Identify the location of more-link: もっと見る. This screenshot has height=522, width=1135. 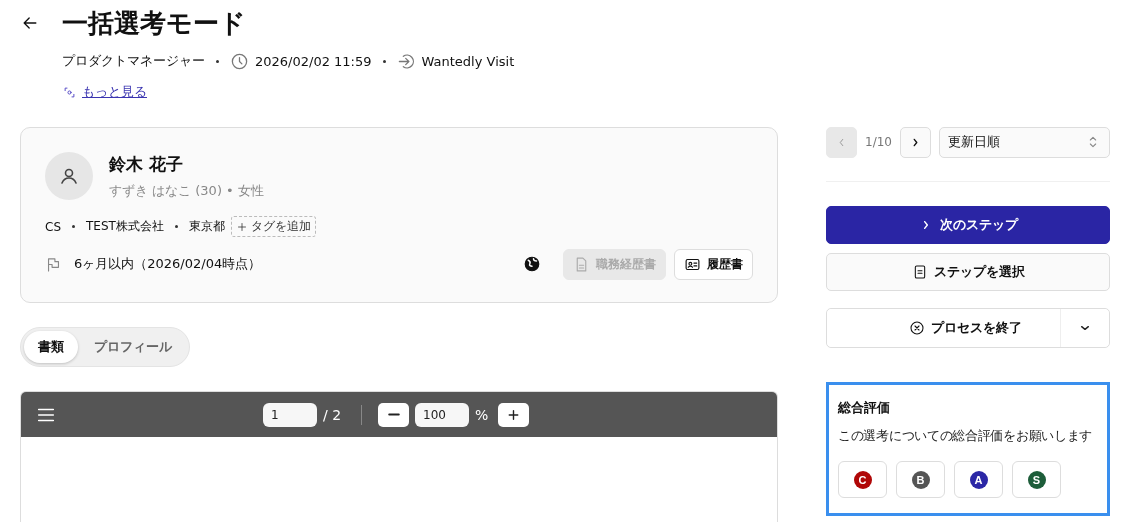
(114, 92).